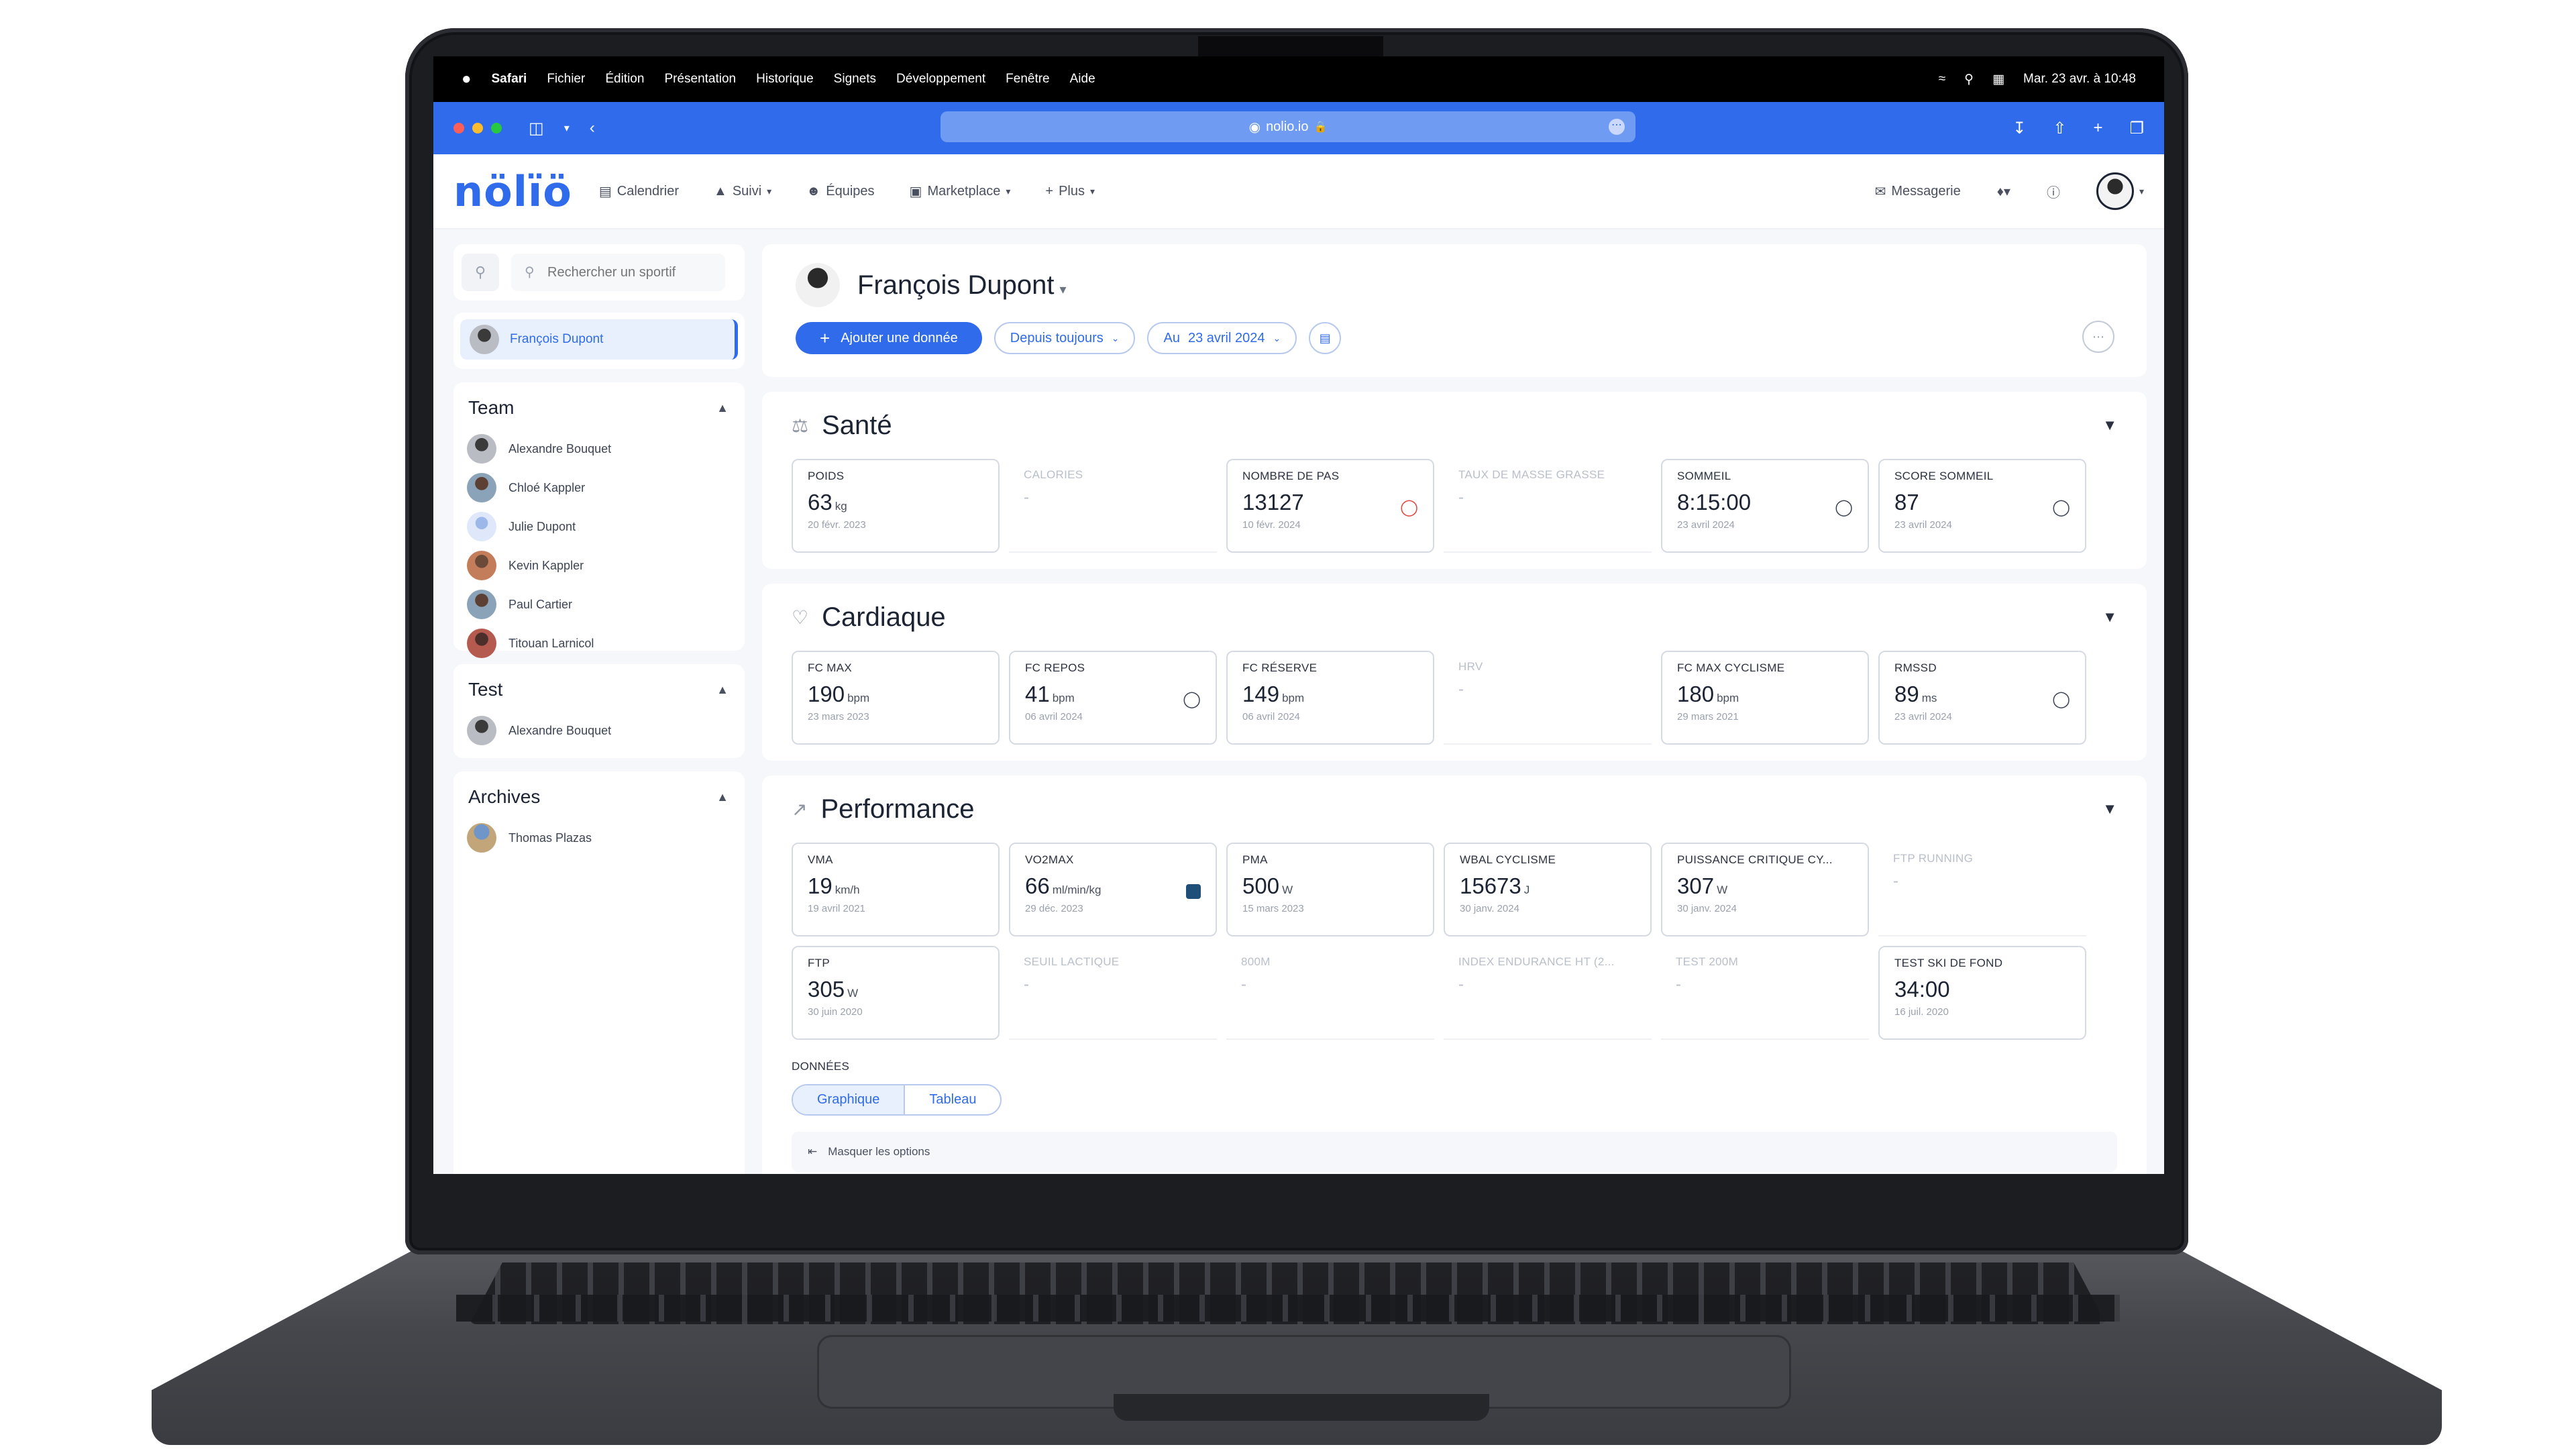  I want to click on metric-tile: FTP RUNNING -, so click(1982, 889).